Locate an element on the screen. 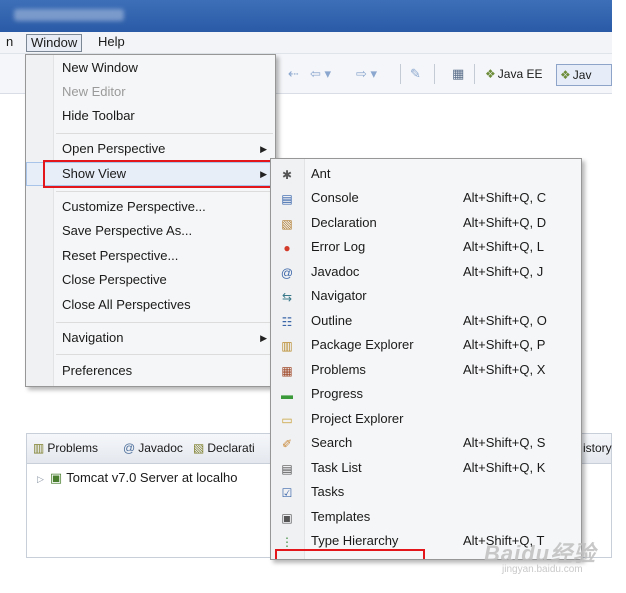  templates-icon: ▣ is located at coordinates (287, 518).